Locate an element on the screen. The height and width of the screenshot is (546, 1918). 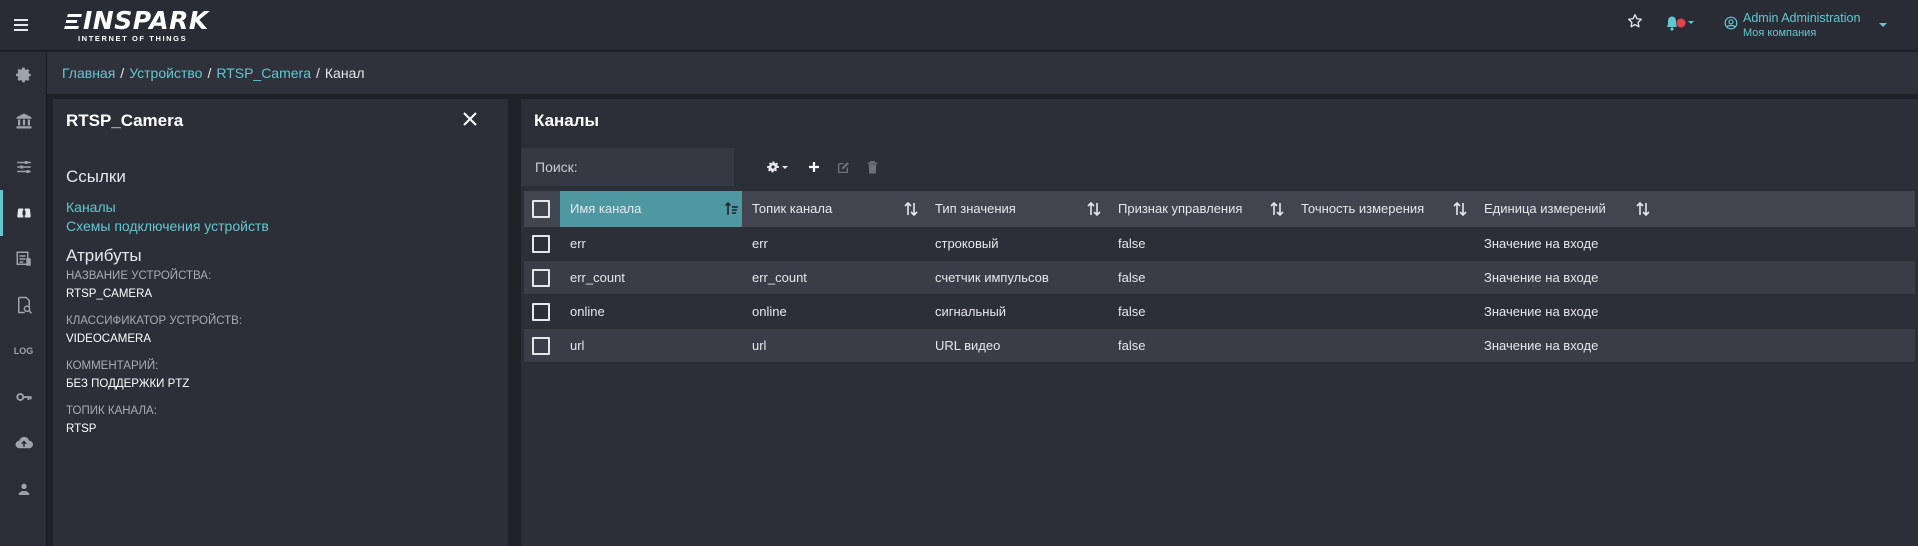
delete-icon is located at coordinates (872, 166).